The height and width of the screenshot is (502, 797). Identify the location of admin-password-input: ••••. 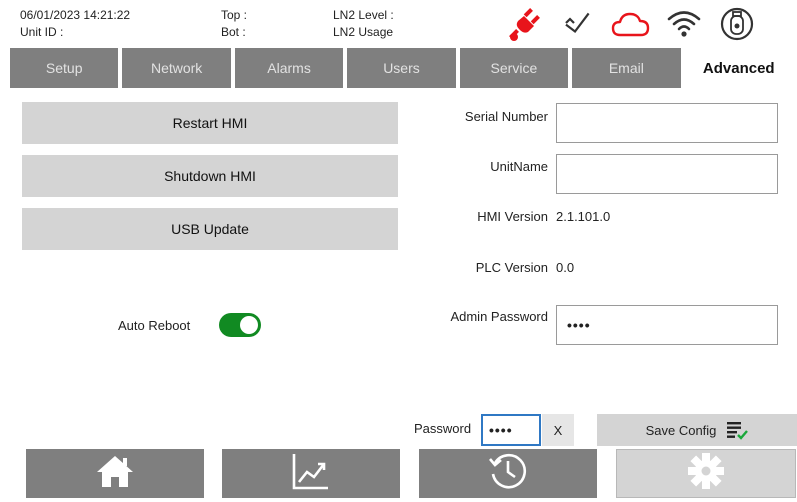
(667, 325).